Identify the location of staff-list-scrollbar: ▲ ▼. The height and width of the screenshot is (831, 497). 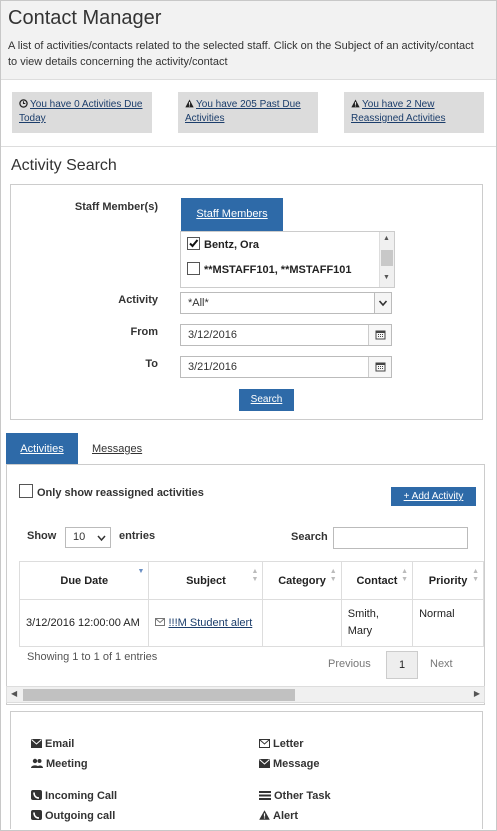
(386, 259).